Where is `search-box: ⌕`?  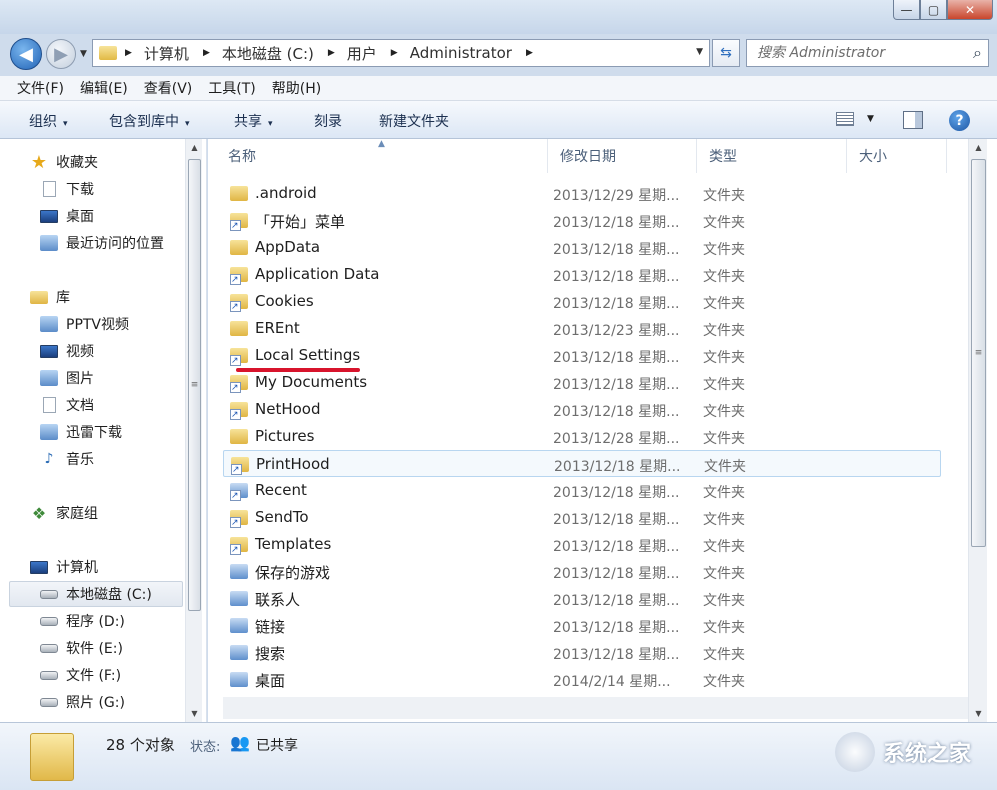 search-box: ⌕ is located at coordinates (867, 53).